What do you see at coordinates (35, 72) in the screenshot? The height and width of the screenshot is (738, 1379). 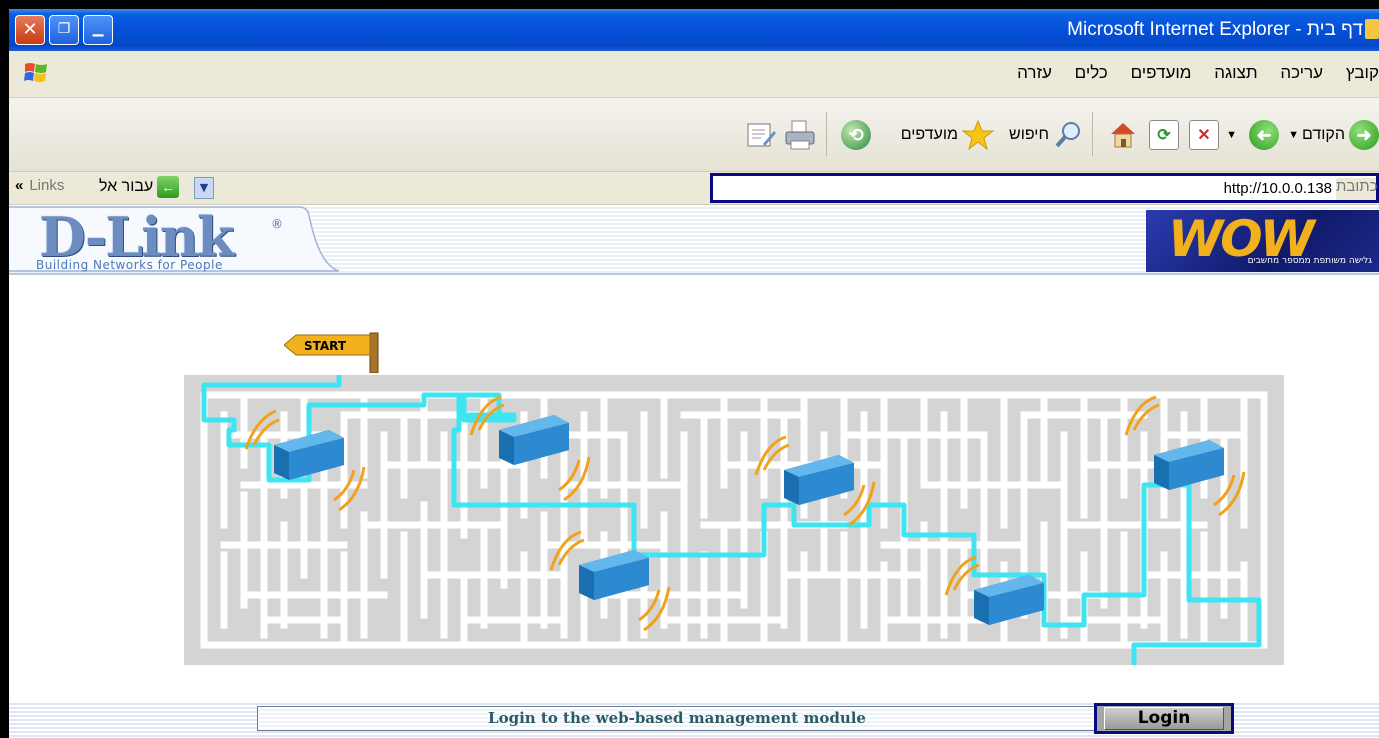 I see `windows-logo-icon` at bounding box center [35, 72].